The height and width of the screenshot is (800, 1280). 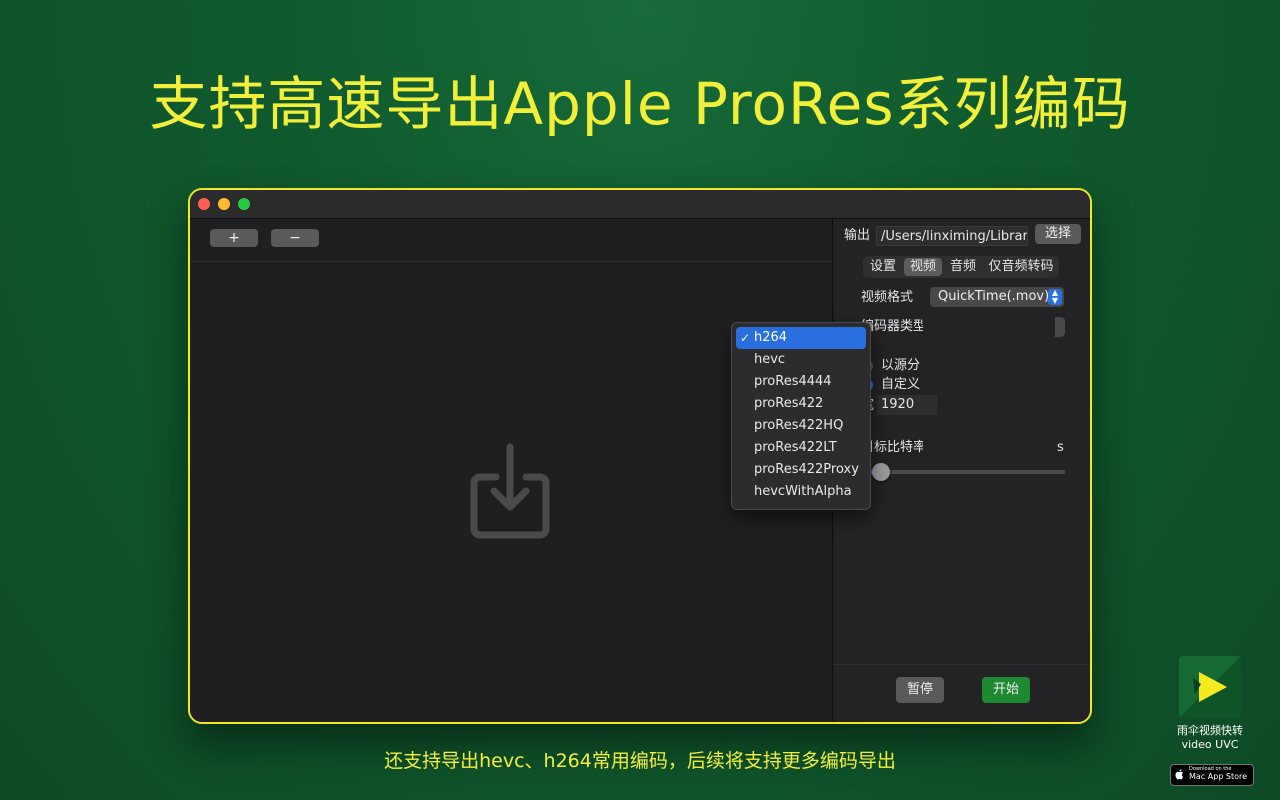 I want to click on zoom-window-button, so click(x=244, y=204).